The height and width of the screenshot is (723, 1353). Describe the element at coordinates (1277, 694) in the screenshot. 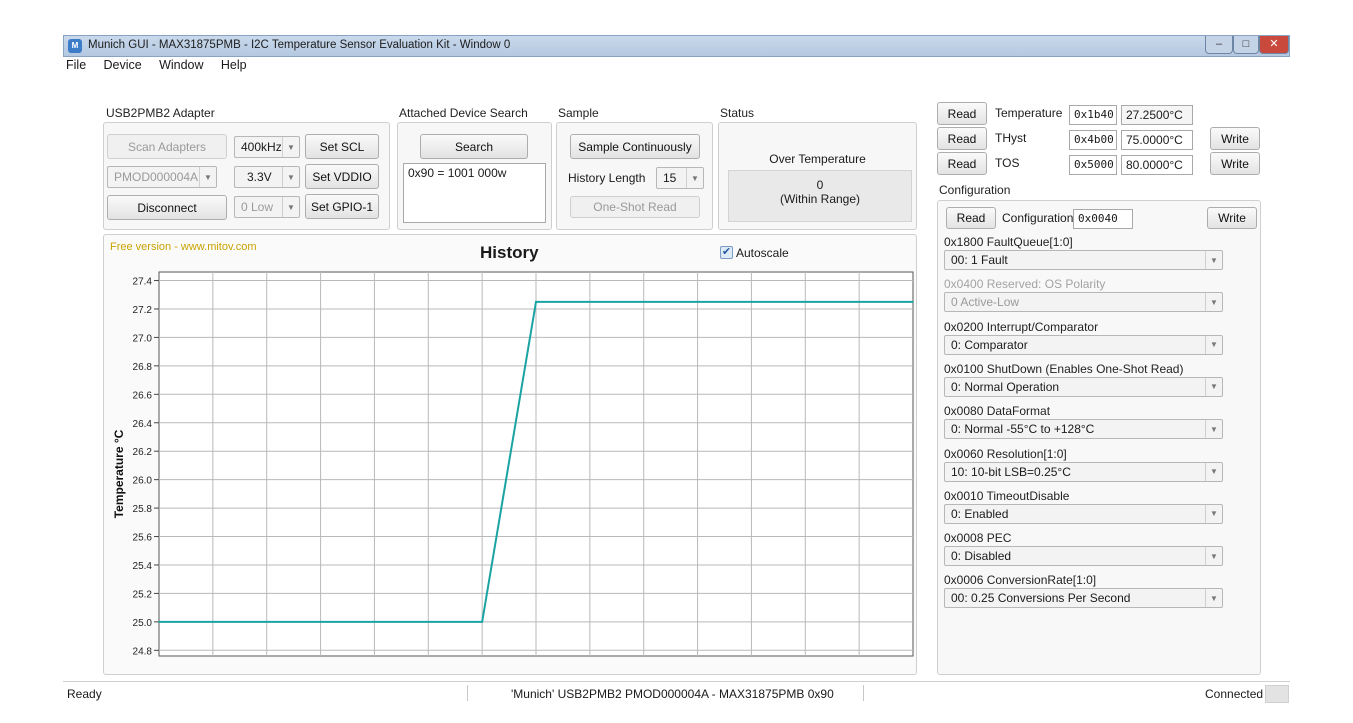

I see `statusbar-indicator` at that location.